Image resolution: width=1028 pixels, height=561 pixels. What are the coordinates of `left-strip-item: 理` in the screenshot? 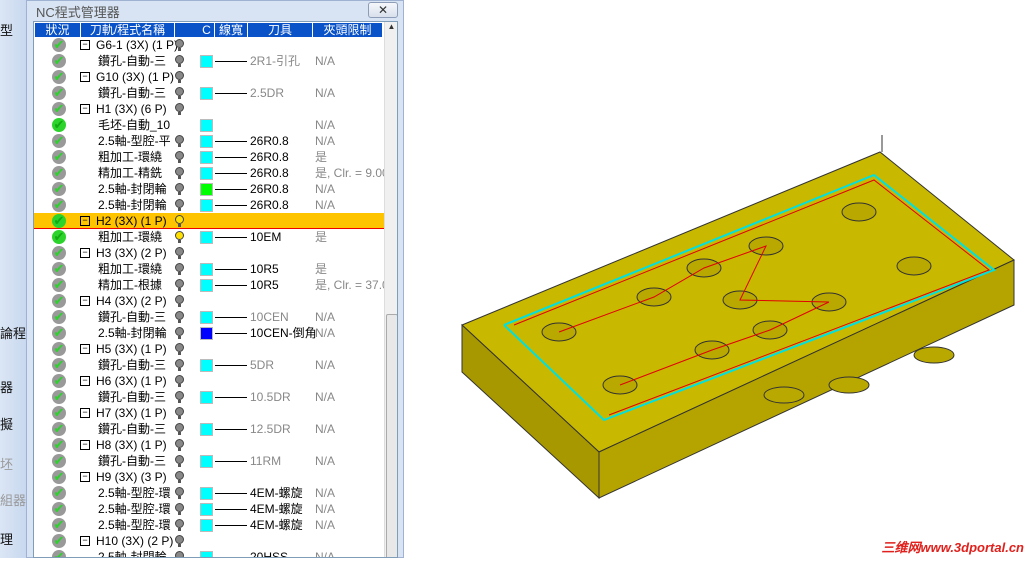 It's located at (6, 538).